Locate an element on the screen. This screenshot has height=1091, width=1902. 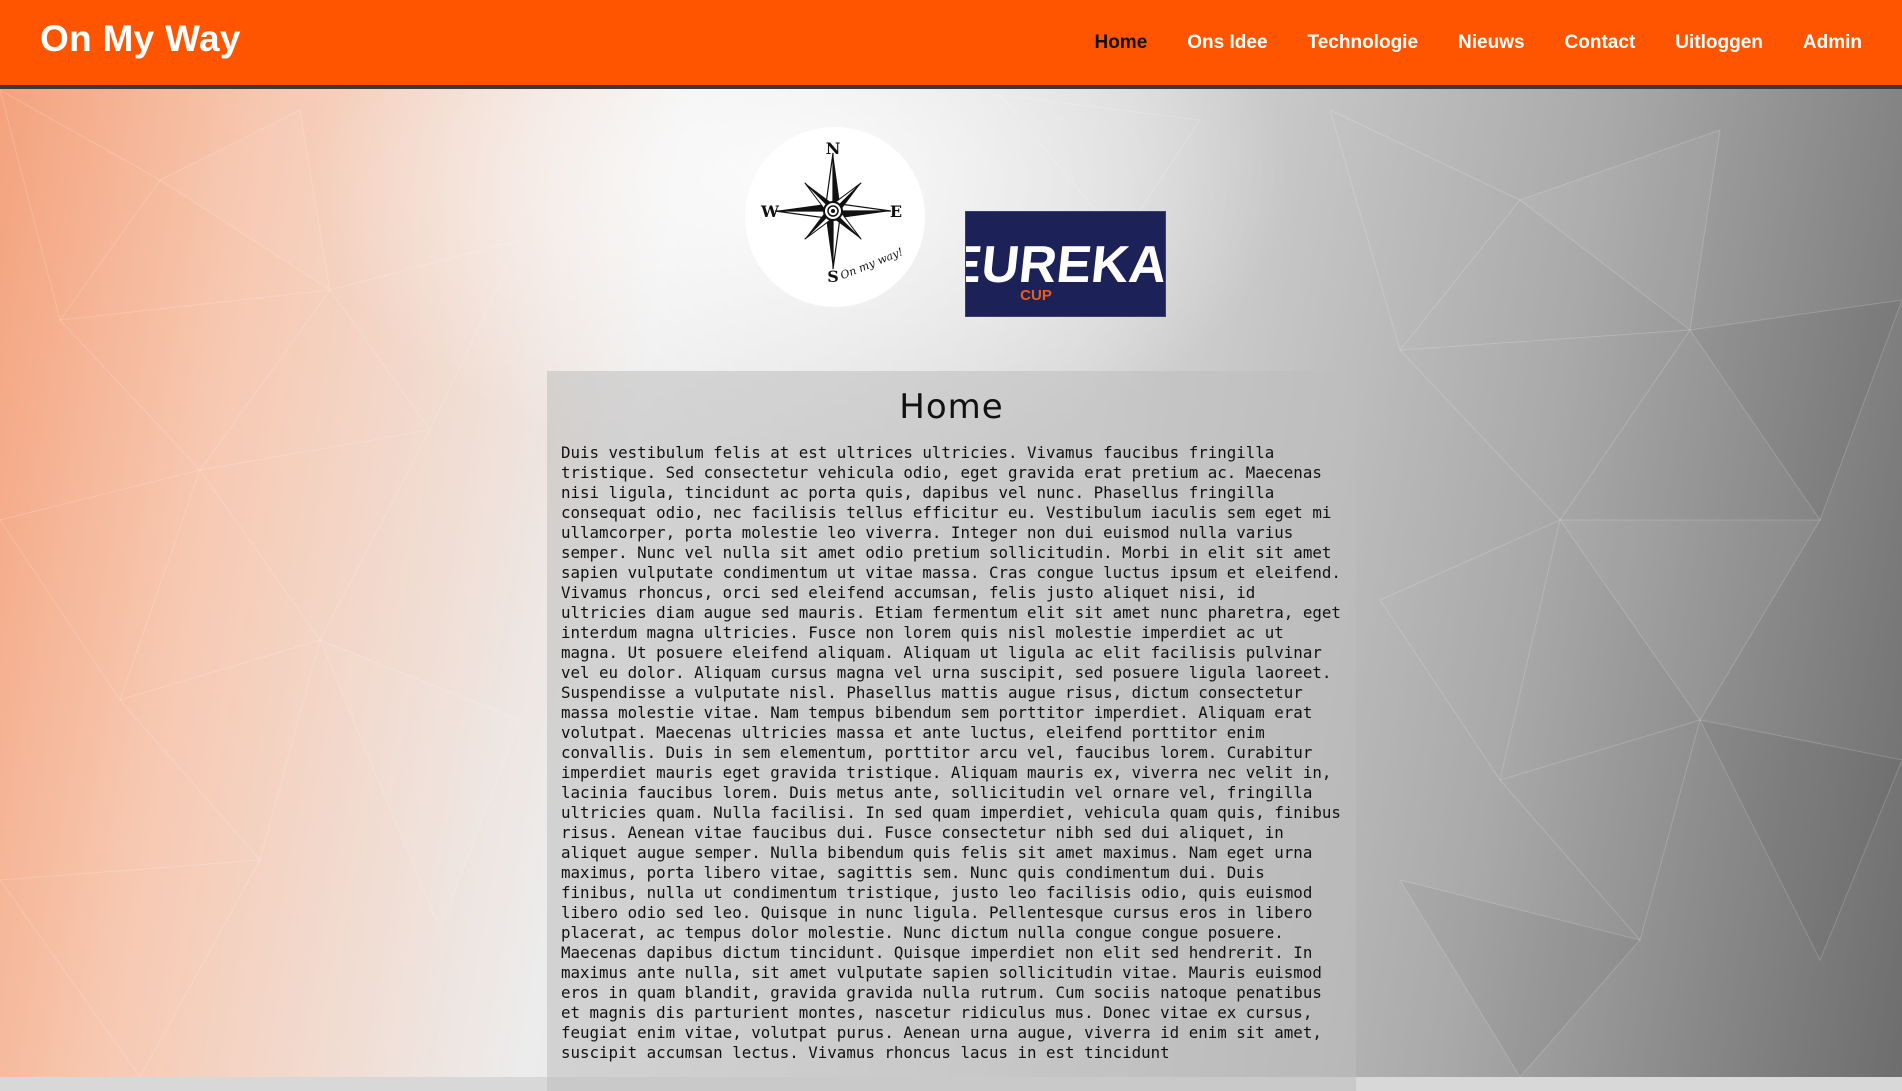
nav-admin: Admin is located at coordinates (1822, 43).